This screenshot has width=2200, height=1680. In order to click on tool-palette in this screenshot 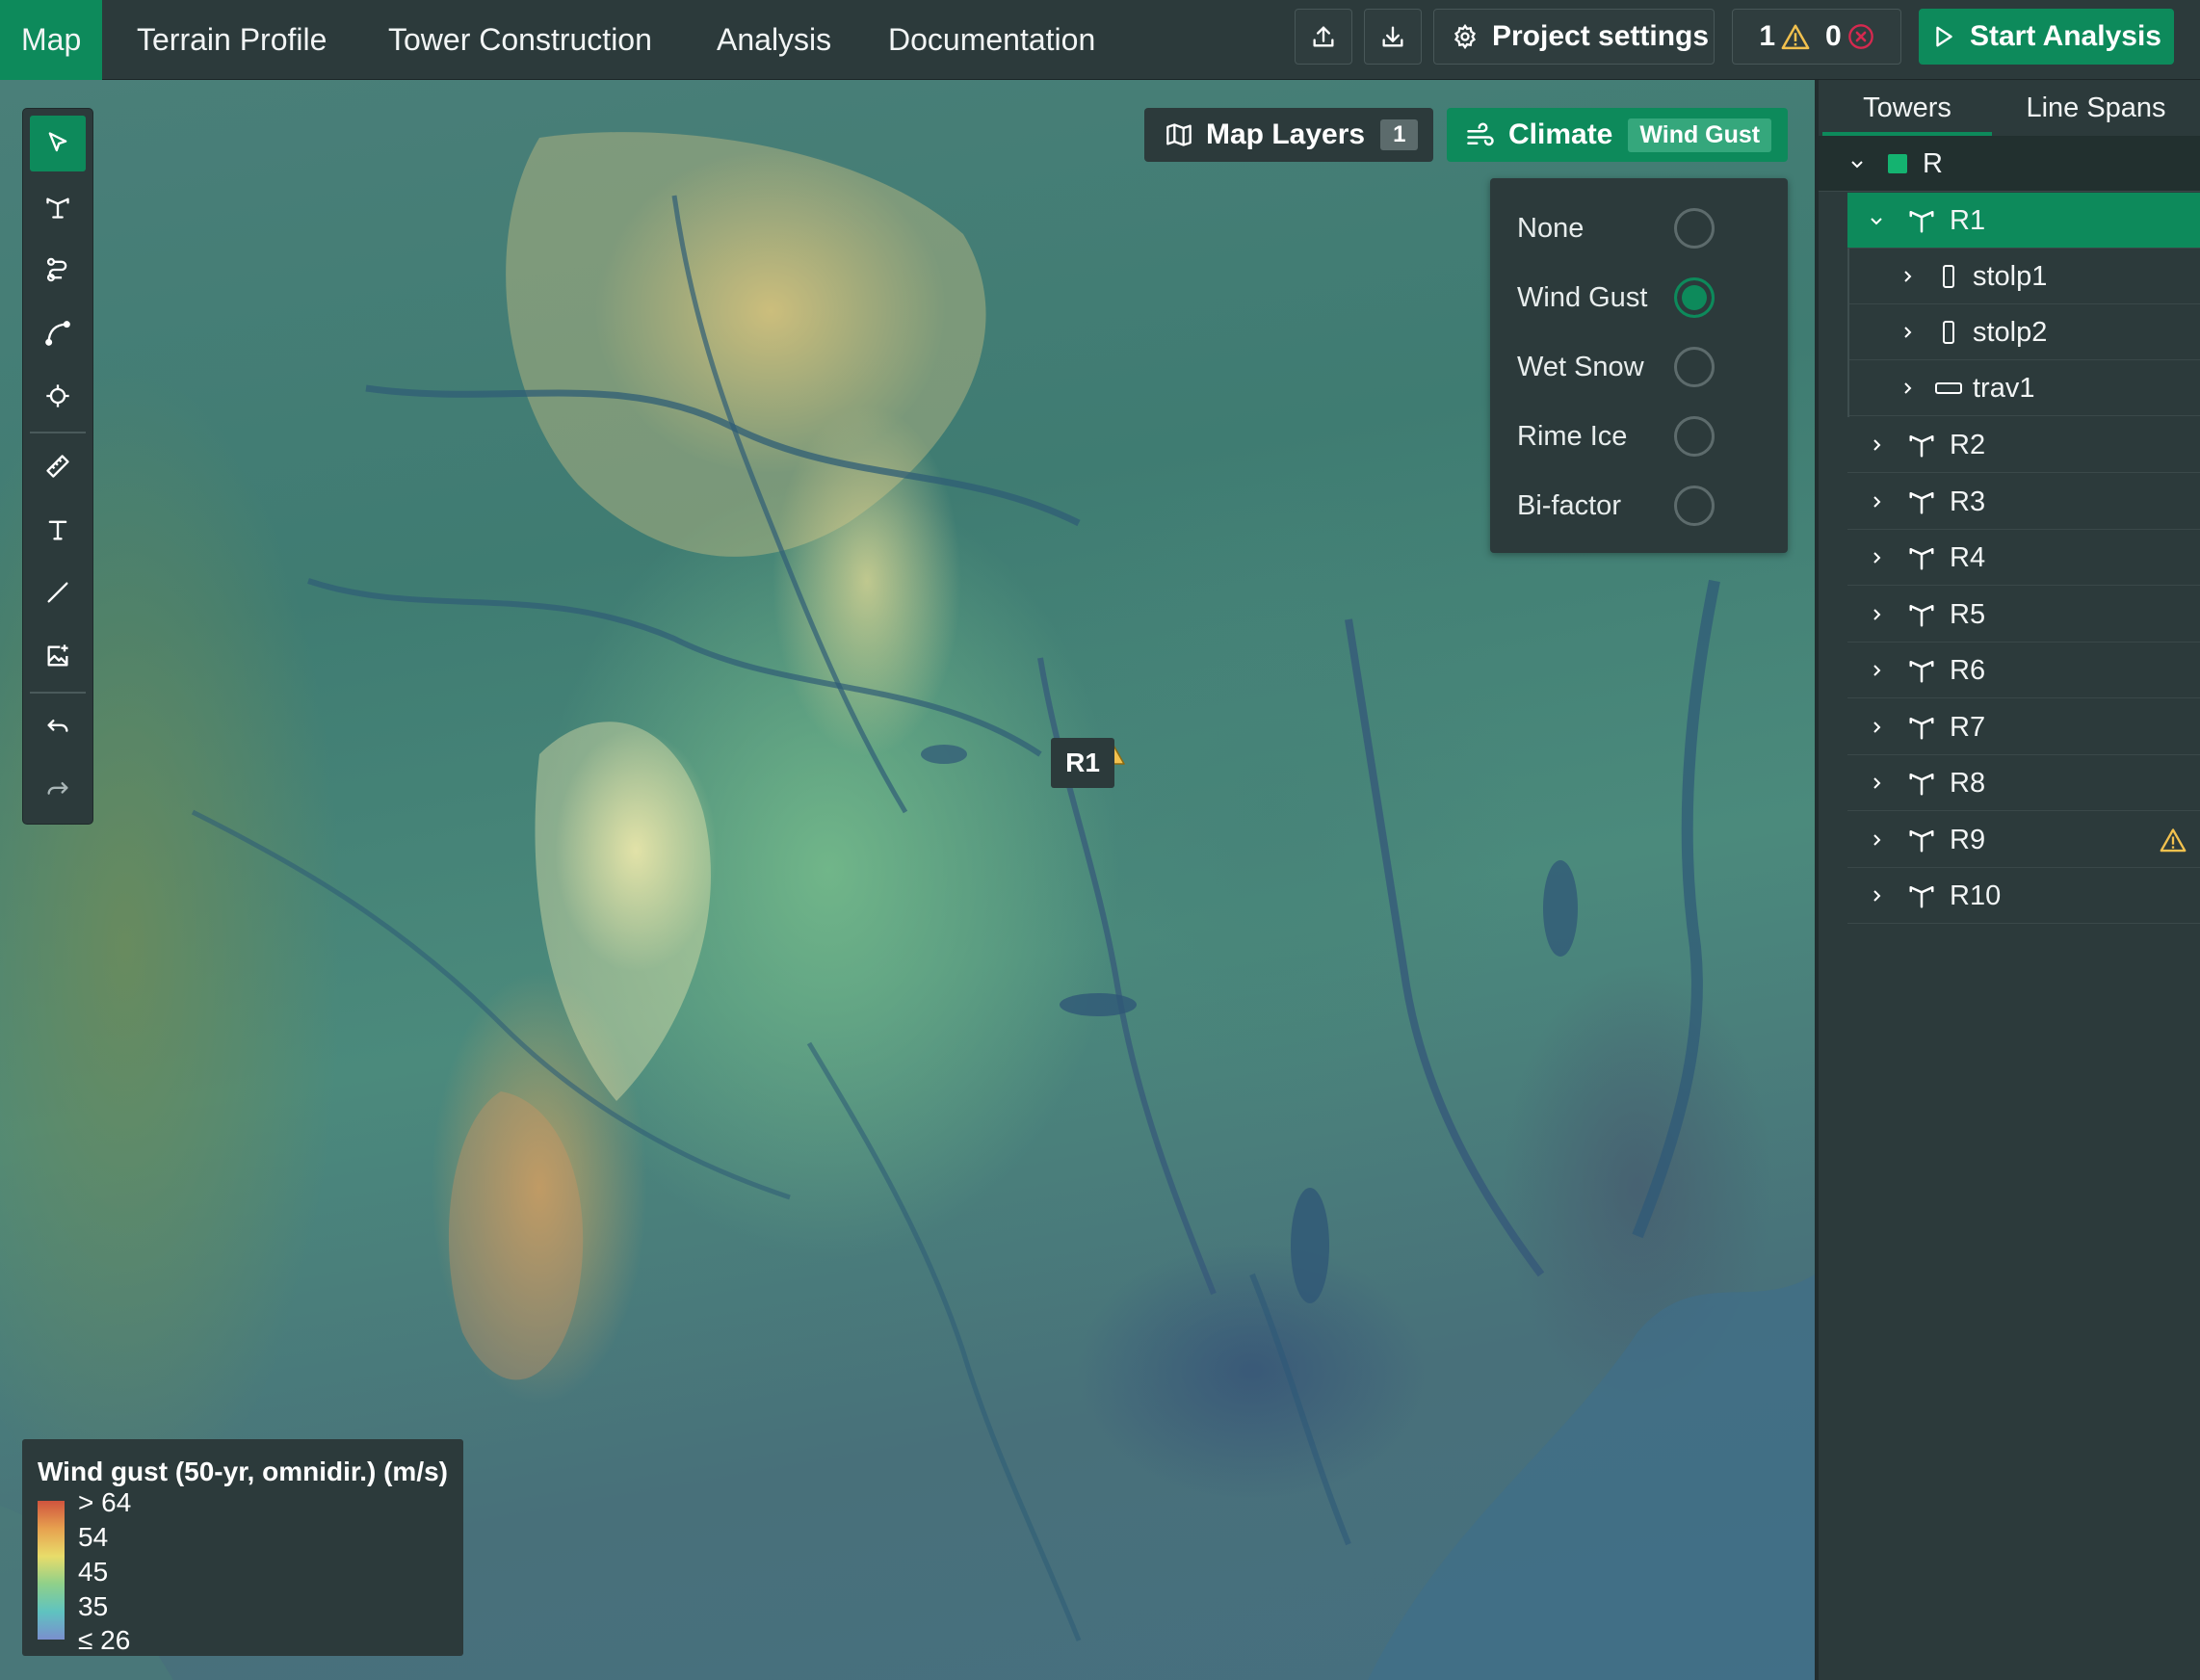, I will do `click(57, 466)`.